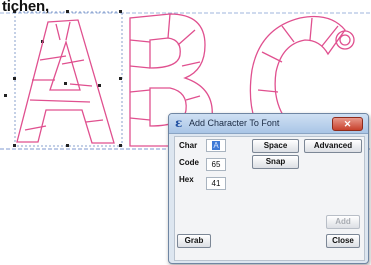 Image resolution: width=371 pixels, height=265 pixels. I want to click on code-label: Code, so click(189, 162).